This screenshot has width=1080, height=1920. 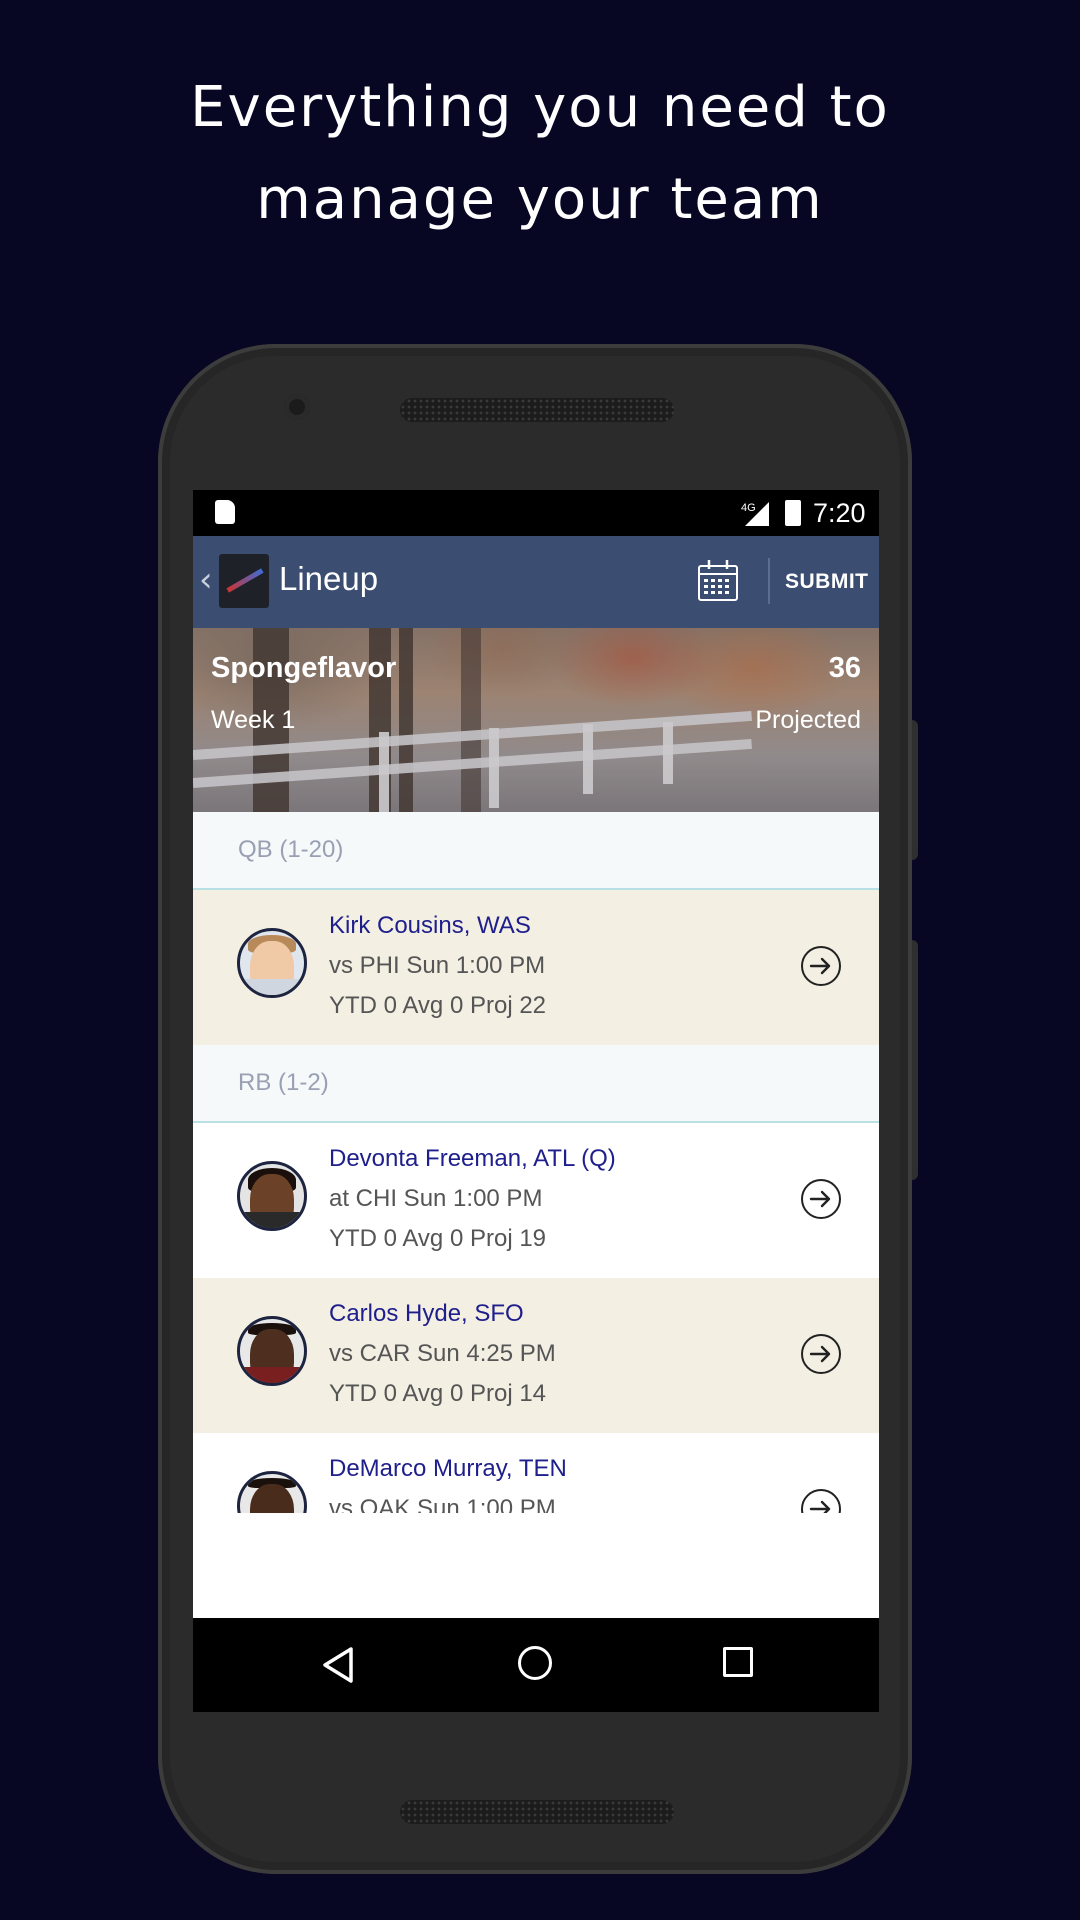 What do you see at coordinates (436, 1198) in the screenshot?
I see `player-game: at CHI Sun 1:00 PM` at bounding box center [436, 1198].